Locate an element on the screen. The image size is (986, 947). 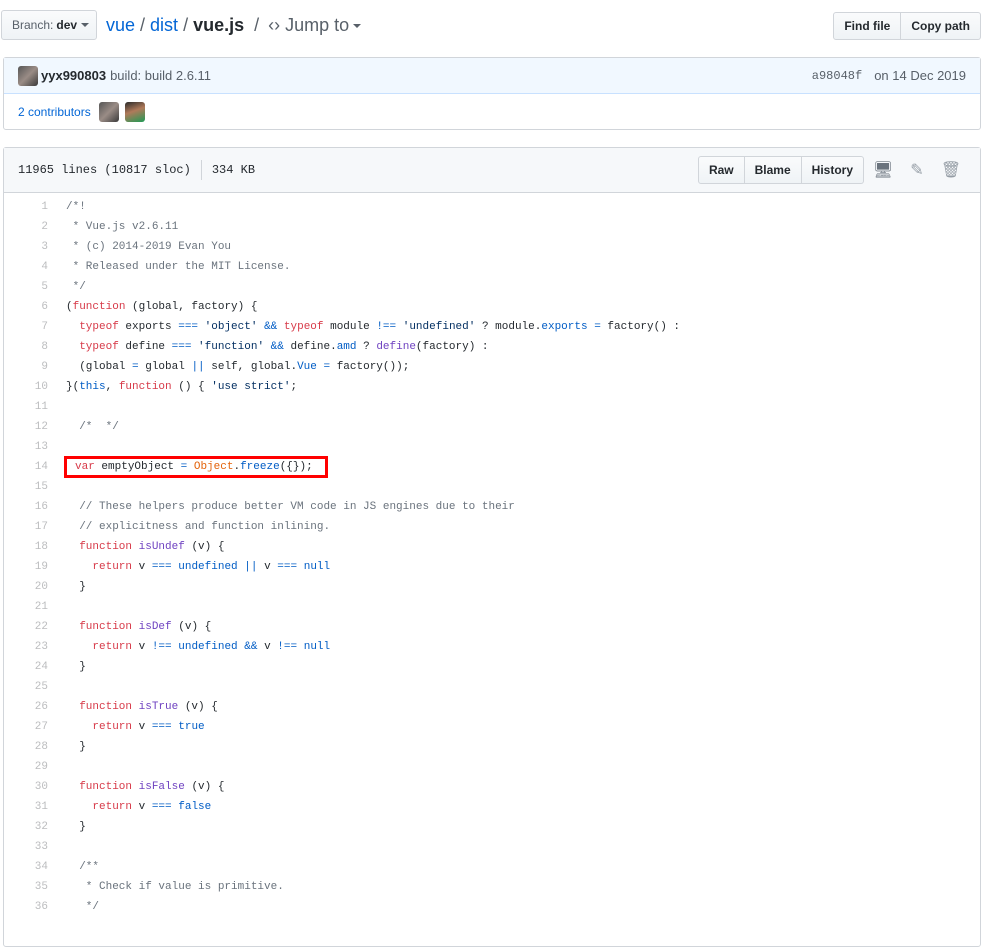
line-number: 26 is located at coordinates (26, 707).